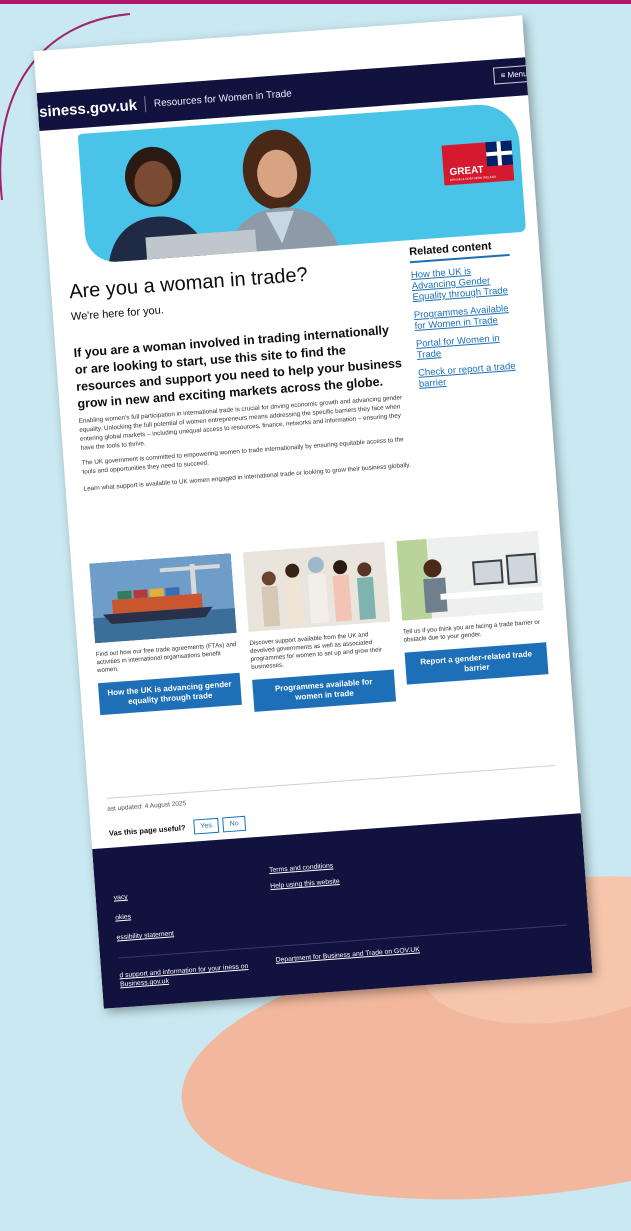  Describe the element at coordinates (123, 917) in the screenshot. I see `footer-link-cookies: okies` at that location.